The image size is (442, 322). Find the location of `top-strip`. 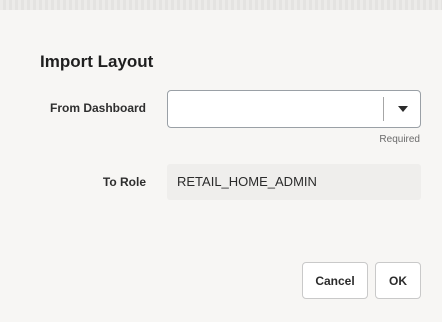

top-strip is located at coordinates (221, 5).